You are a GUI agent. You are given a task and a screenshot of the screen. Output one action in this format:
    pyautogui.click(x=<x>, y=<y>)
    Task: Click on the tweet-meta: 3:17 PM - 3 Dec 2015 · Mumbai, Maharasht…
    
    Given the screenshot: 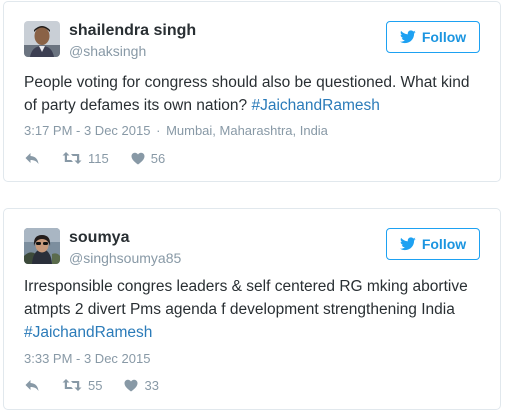 What is the action you would take?
    pyautogui.click(x=176, y=130)
    